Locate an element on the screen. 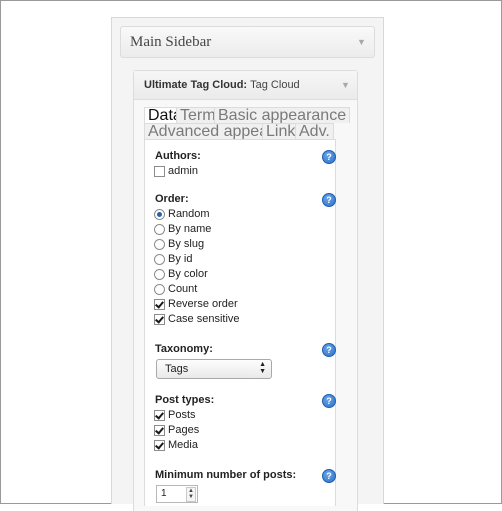 The height and width of the screenshot is (511, 502). checkbox-label: Pages is located at coordinates (184, 430).